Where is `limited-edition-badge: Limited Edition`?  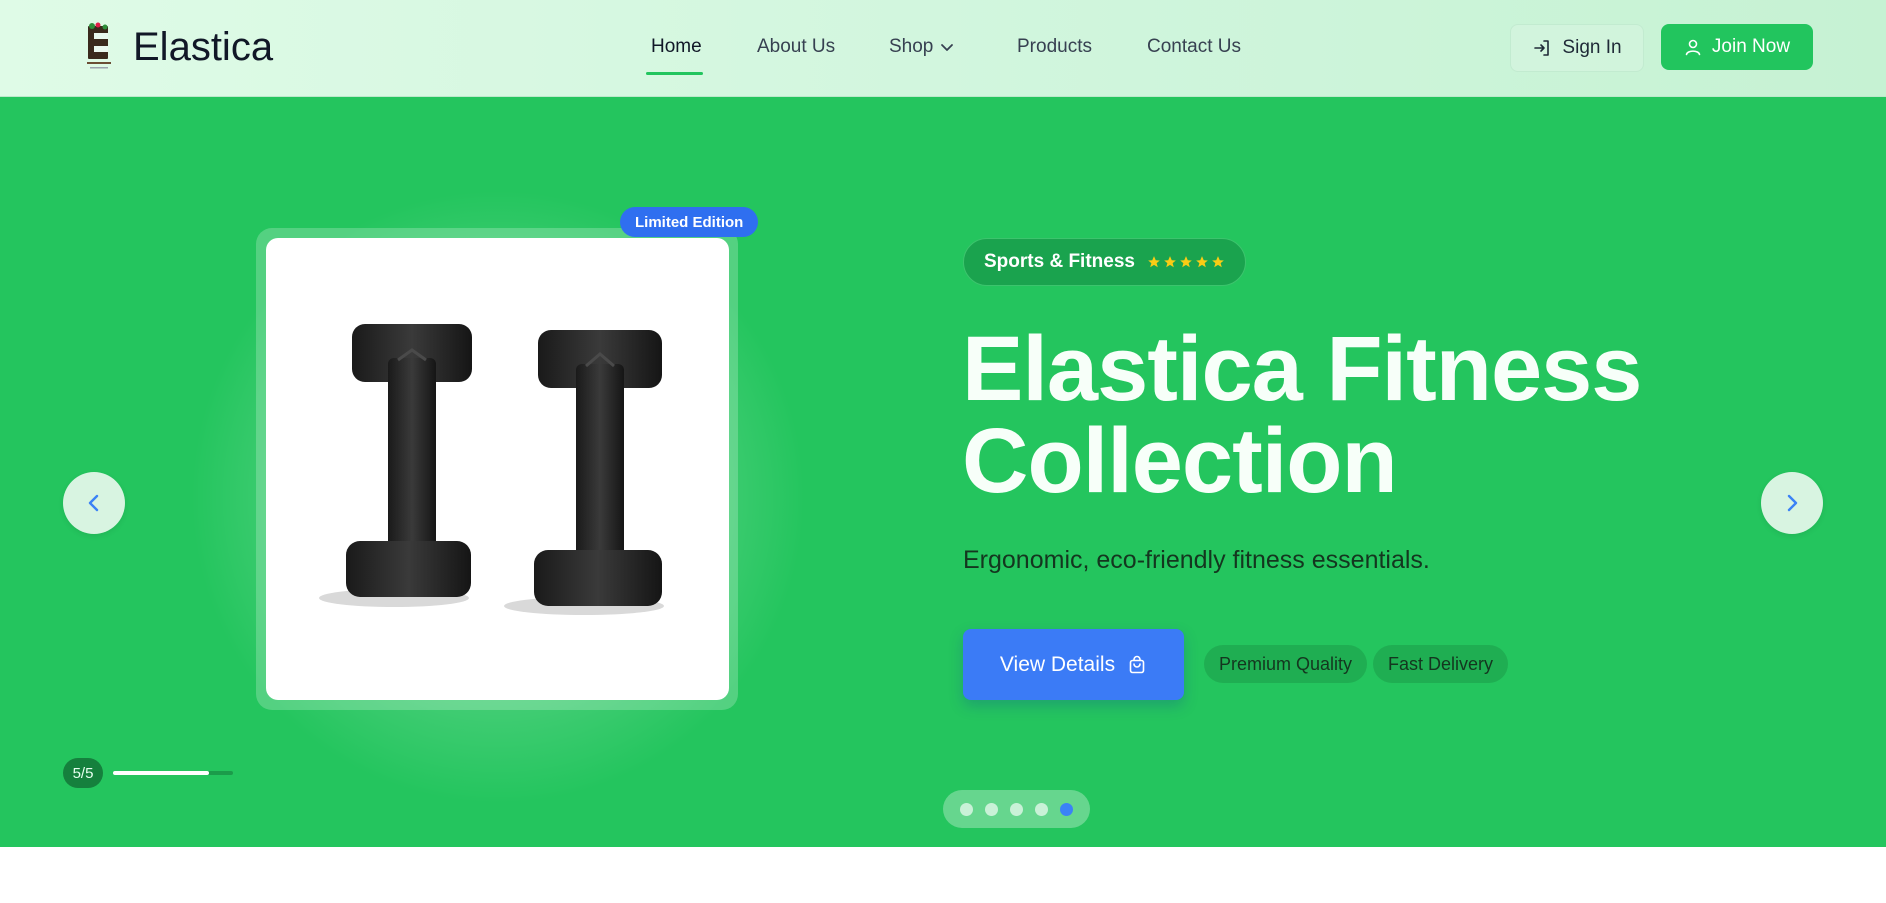 limited-edition-badge: Limited Edition is located at coordinates (689, 222).